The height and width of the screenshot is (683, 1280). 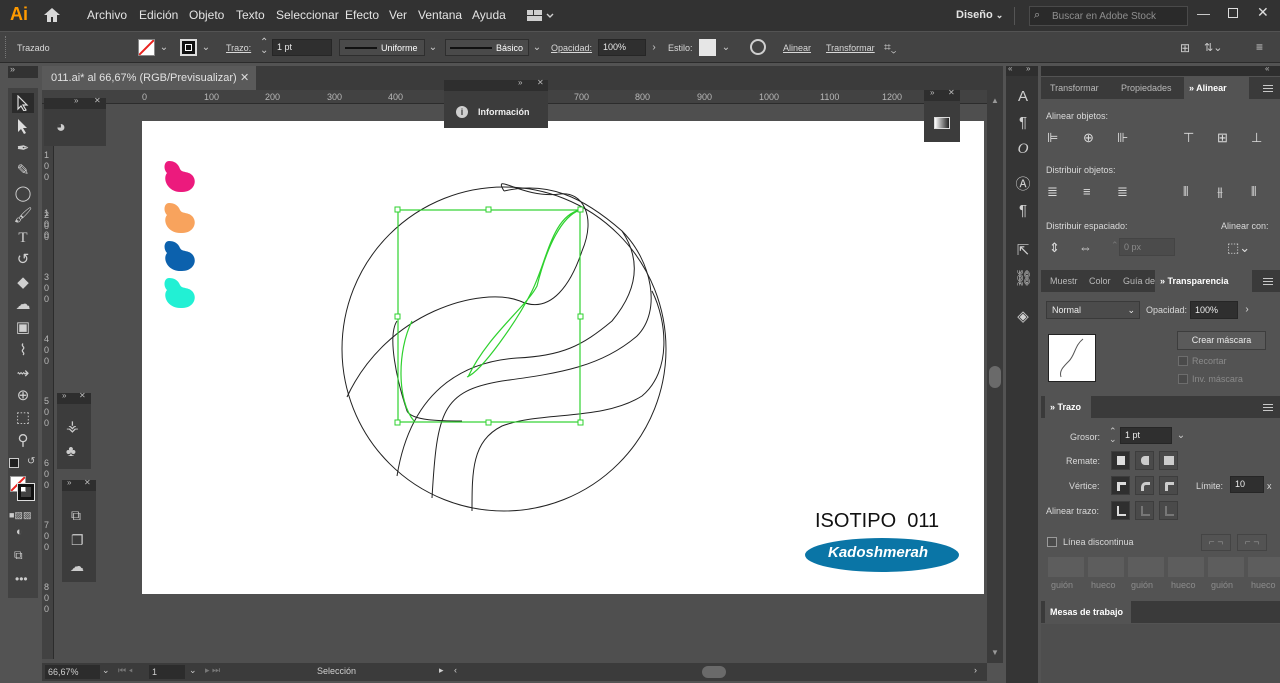 What do you see at coordinates (23, 194) in the screenshot?
I see `ellipse-tool-icon: ◯` at bounding box center [23, 194].